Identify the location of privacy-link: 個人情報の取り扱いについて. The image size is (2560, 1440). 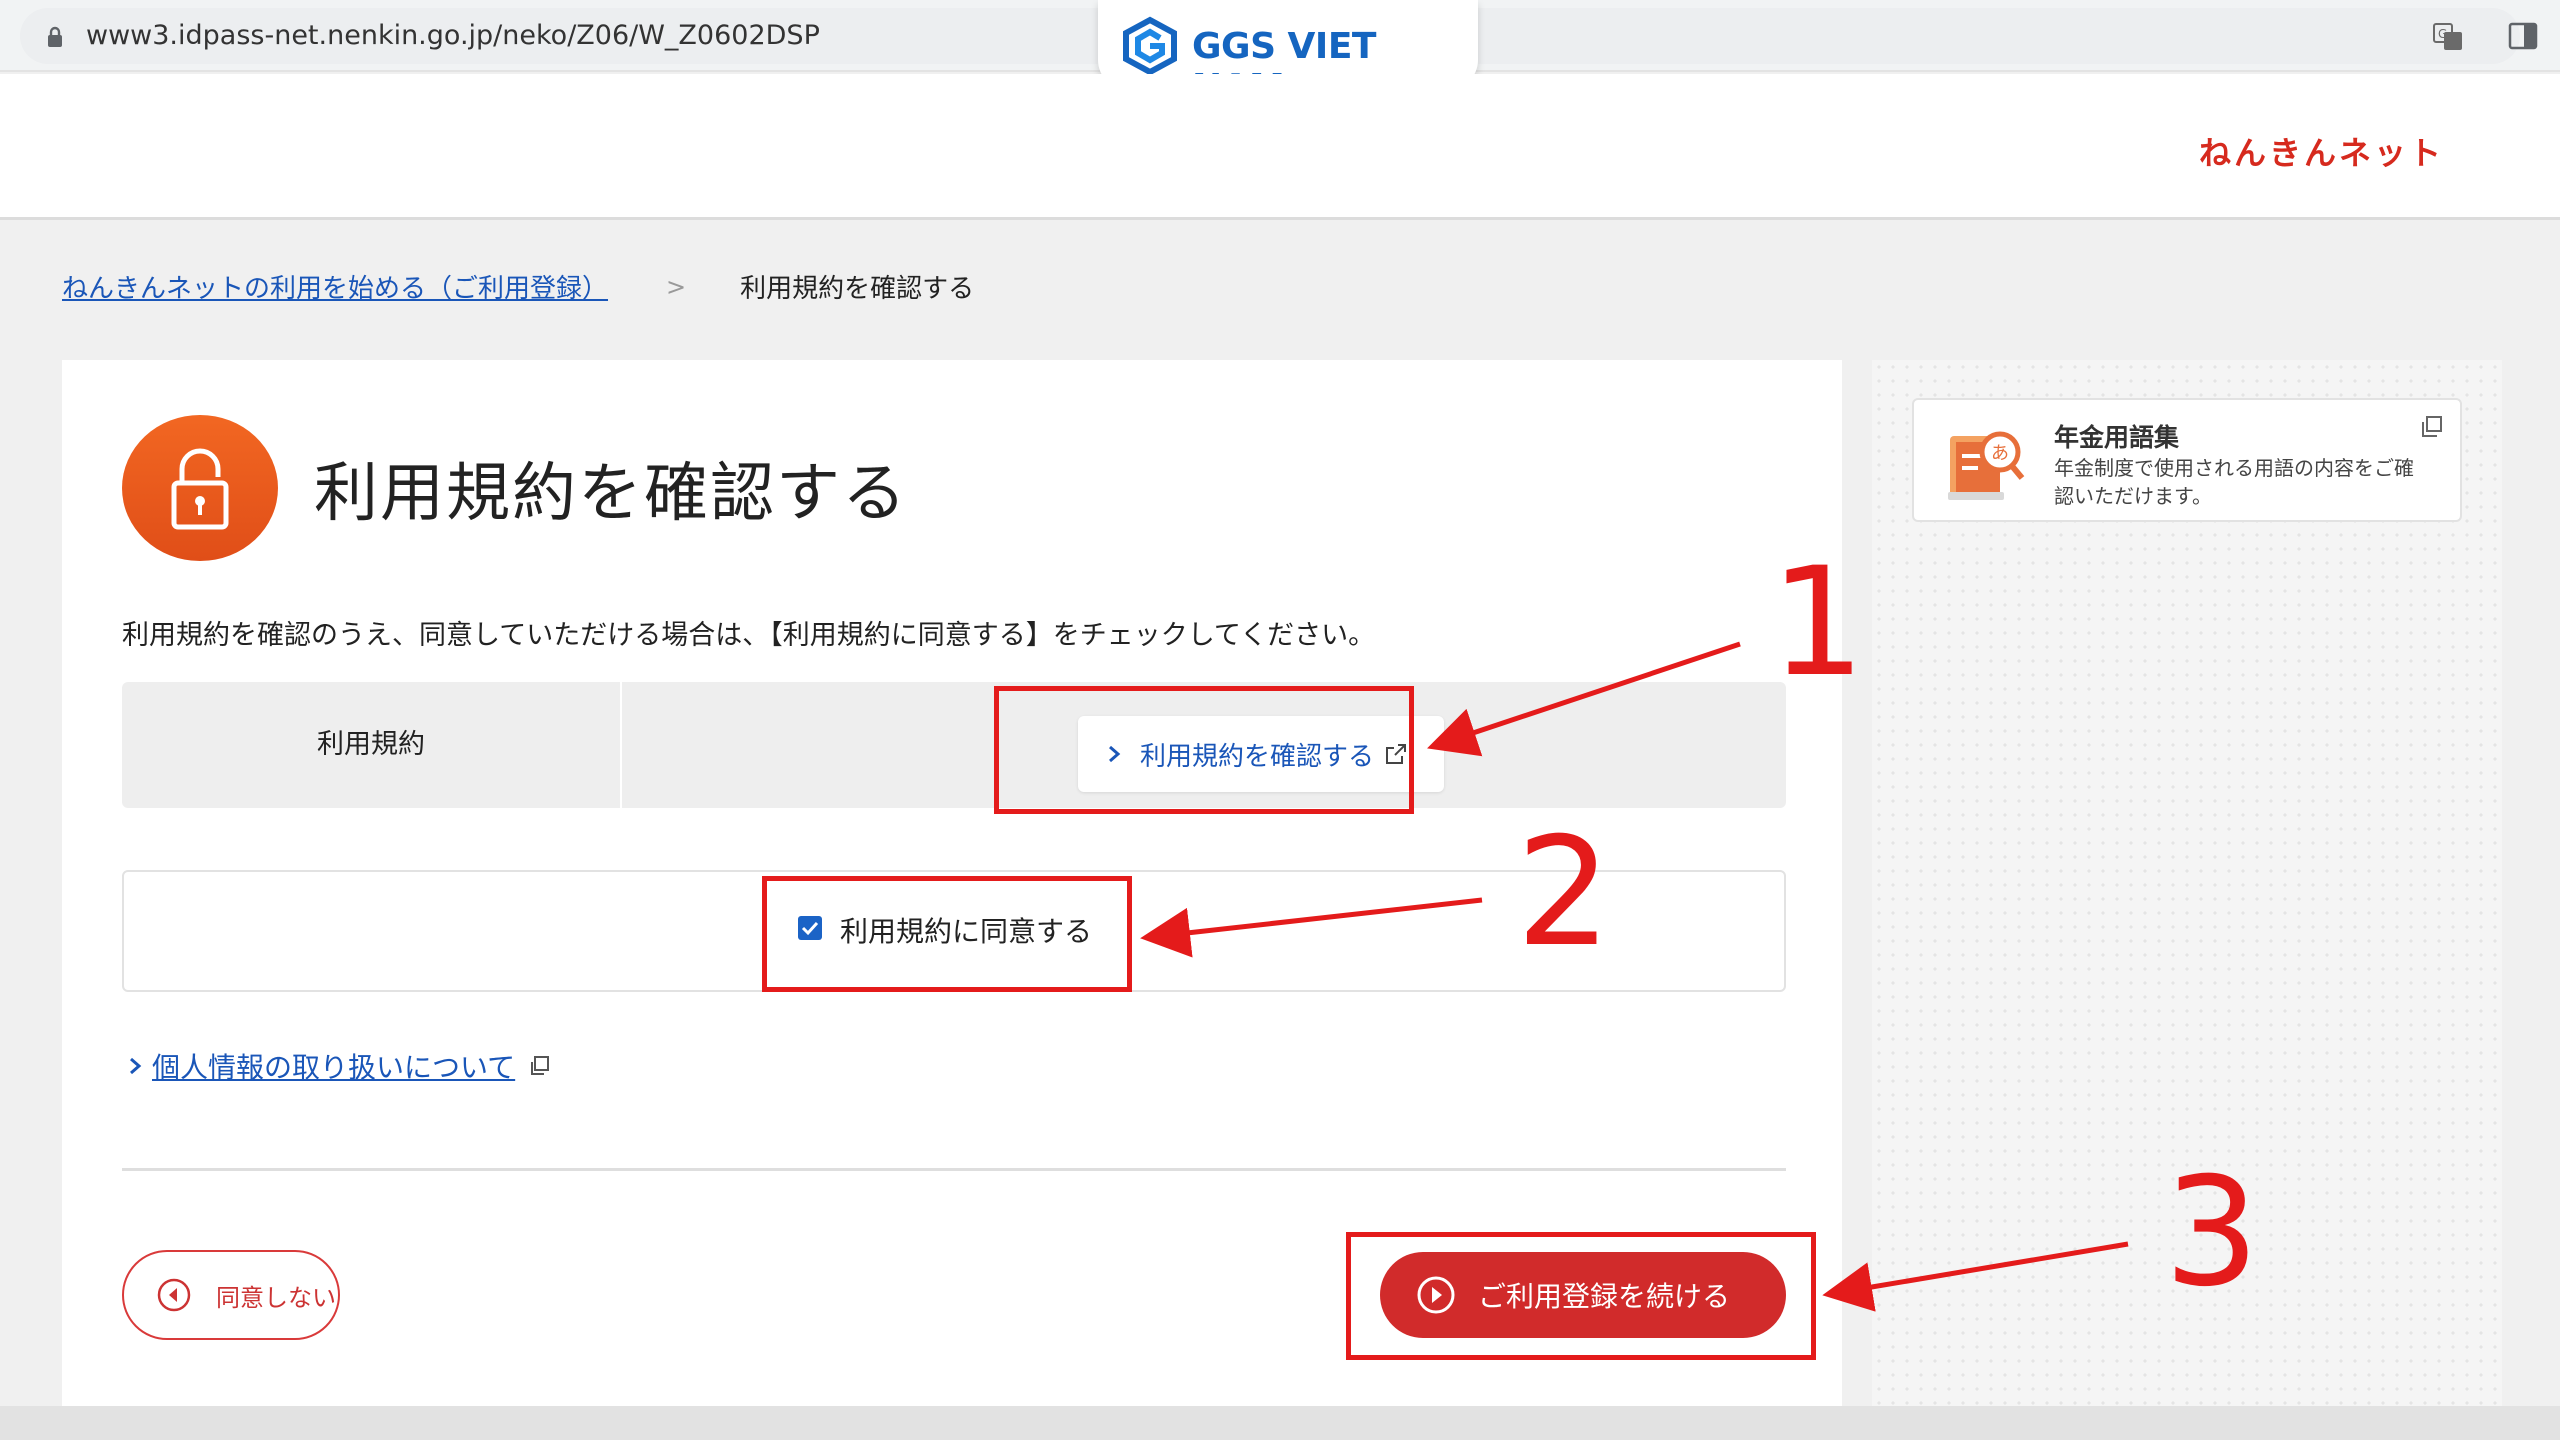
(339, 1066).